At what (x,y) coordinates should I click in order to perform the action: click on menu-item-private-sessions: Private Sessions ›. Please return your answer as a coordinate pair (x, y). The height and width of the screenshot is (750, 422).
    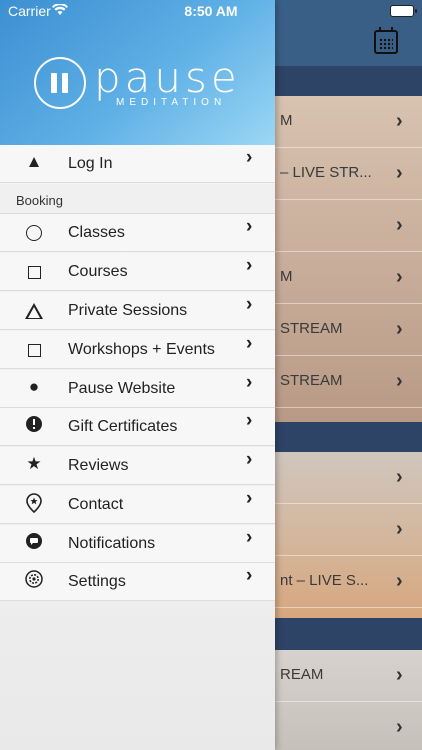
    Looking at the image, I should click on (137, 311).